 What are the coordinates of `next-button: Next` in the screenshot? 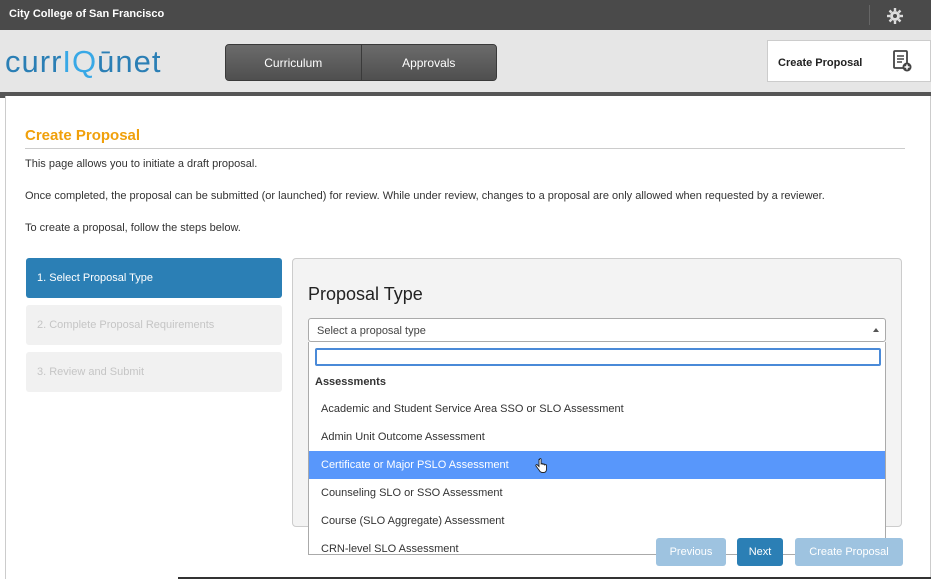 It's located at (760, 552).